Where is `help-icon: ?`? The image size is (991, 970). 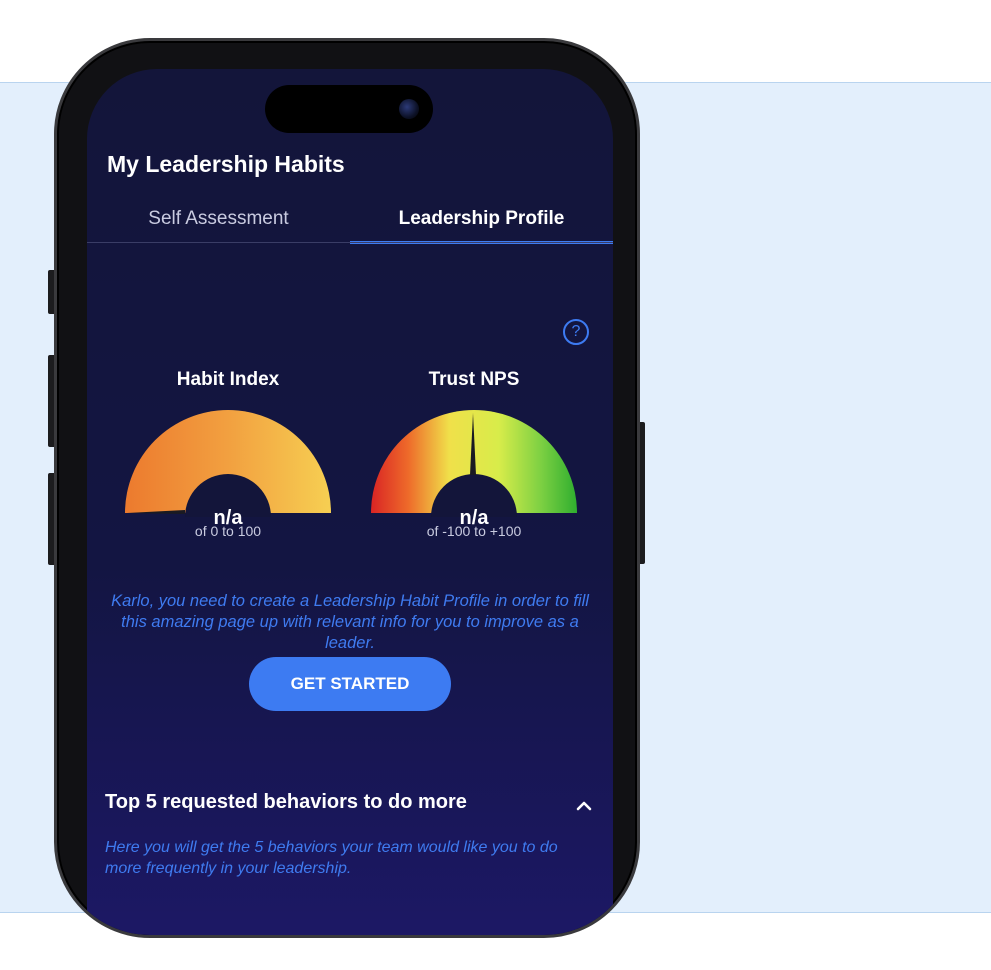
help-icon: ? is located at coordinates (576, 332).